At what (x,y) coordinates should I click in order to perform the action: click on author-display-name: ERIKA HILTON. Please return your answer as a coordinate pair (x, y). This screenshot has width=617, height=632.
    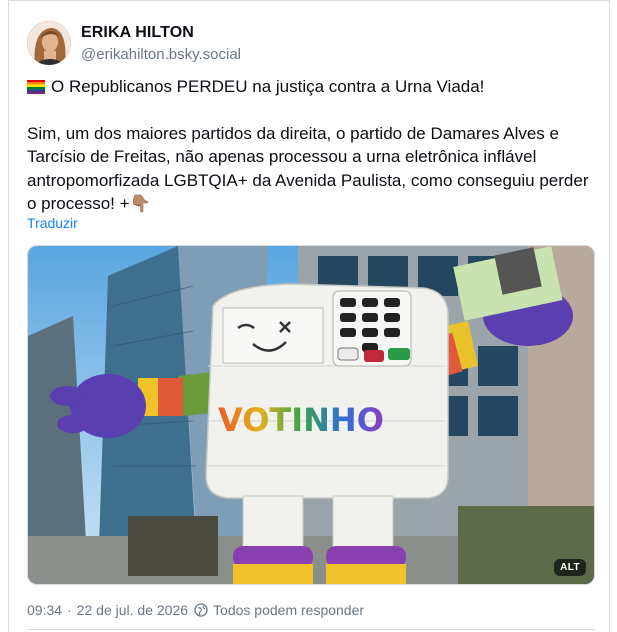
    Looking at the image, I should click on (161, 33).